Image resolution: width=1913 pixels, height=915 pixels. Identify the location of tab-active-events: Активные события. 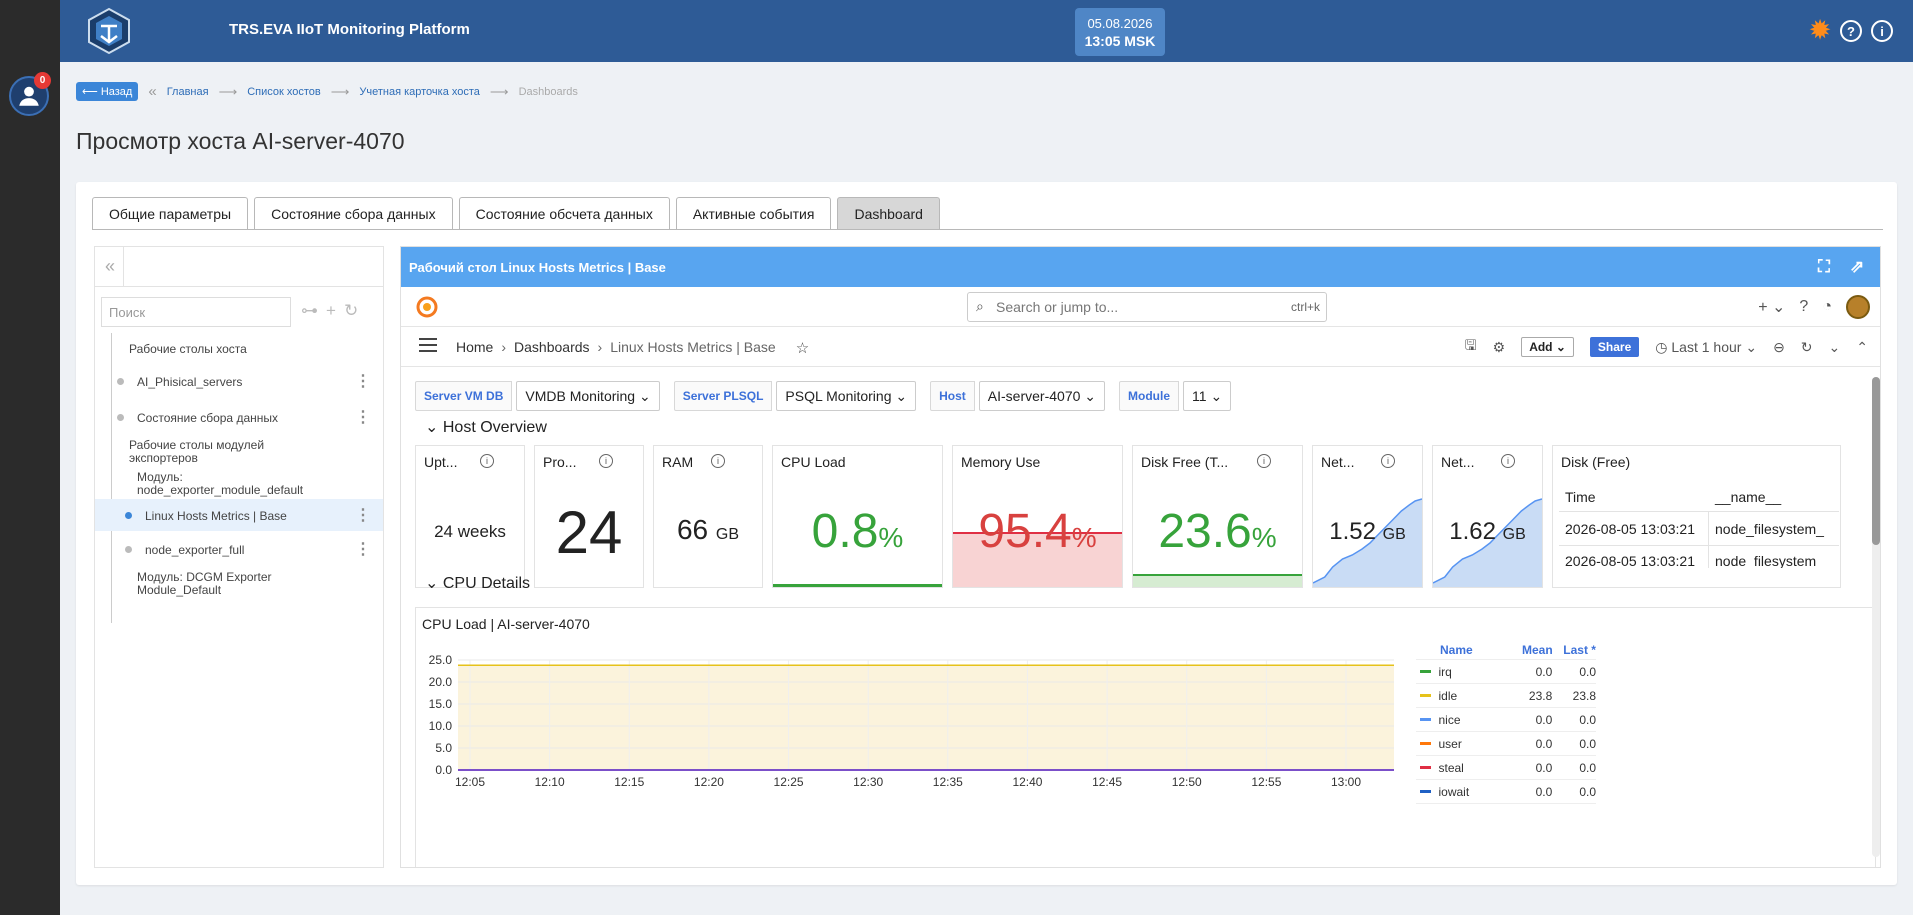
(753, 213).